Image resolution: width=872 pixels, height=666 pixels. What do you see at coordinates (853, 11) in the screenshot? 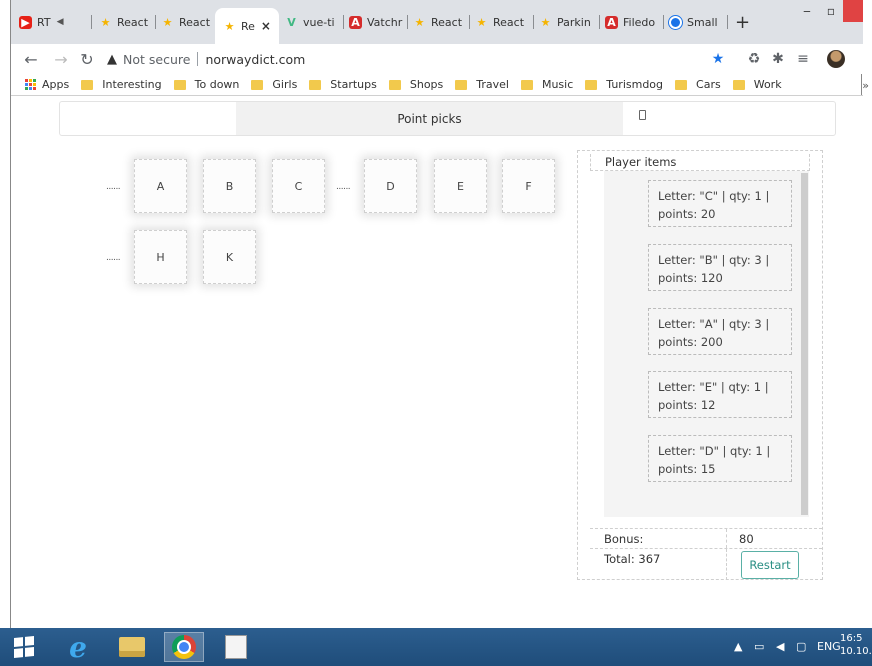
I see `close-window-button` at bounding box center [853, 11].